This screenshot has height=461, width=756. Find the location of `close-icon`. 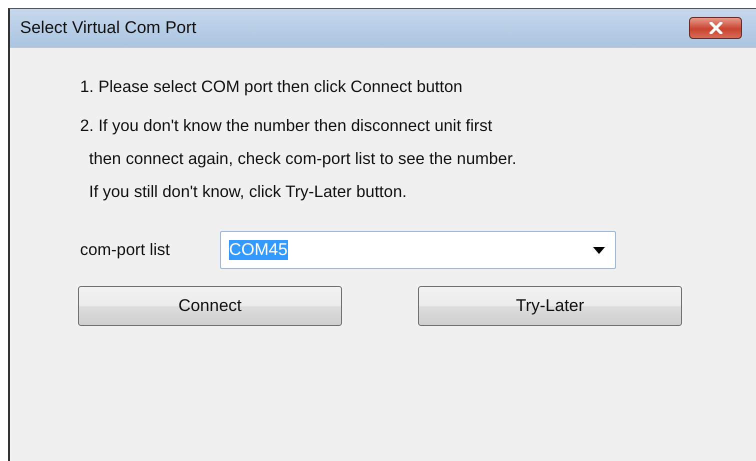

close-icon is located at coordinates (716, 28).